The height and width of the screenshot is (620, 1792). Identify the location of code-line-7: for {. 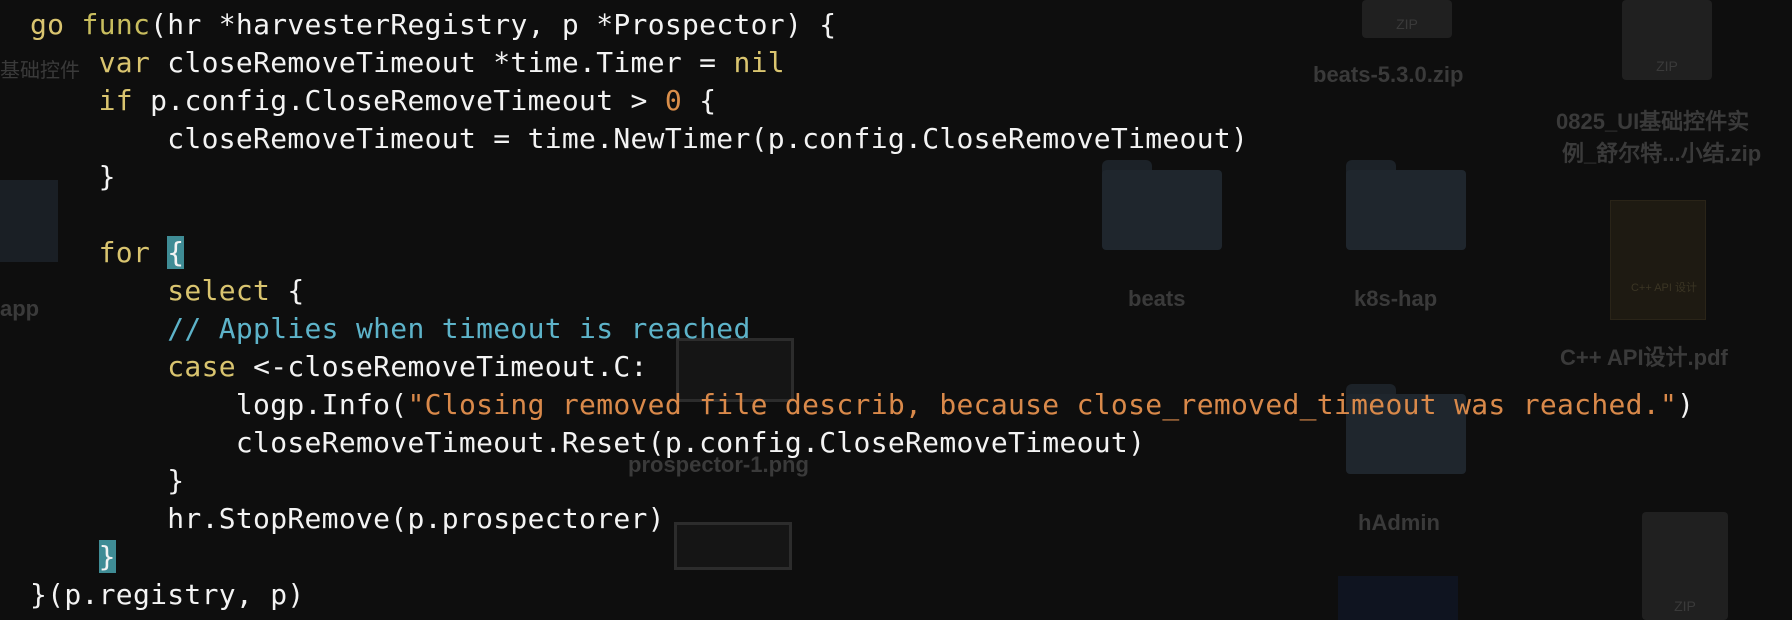
(862, 253).